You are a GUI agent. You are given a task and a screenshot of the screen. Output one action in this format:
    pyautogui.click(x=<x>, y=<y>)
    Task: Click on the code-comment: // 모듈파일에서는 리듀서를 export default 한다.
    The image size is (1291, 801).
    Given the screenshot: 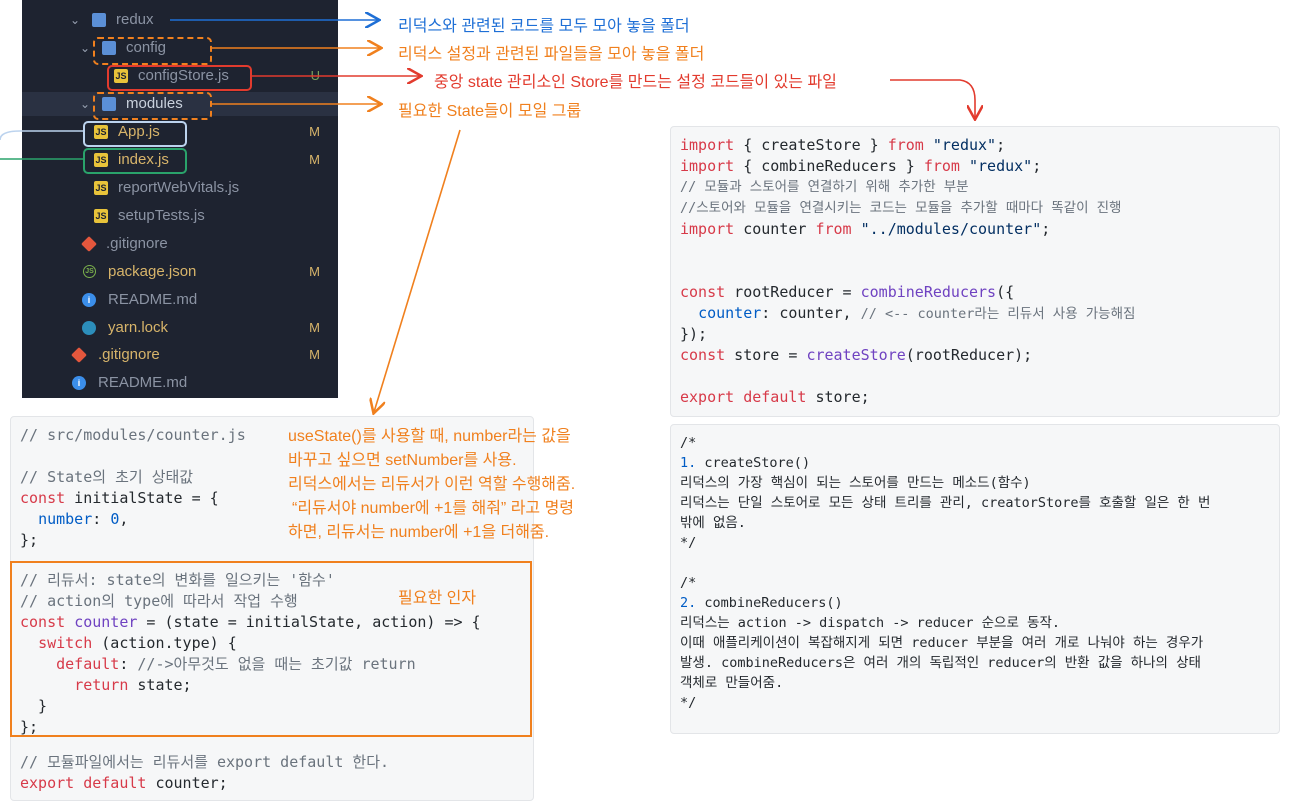 What is the action you would take?
    pyautogui.click(x=205, y=762)
    